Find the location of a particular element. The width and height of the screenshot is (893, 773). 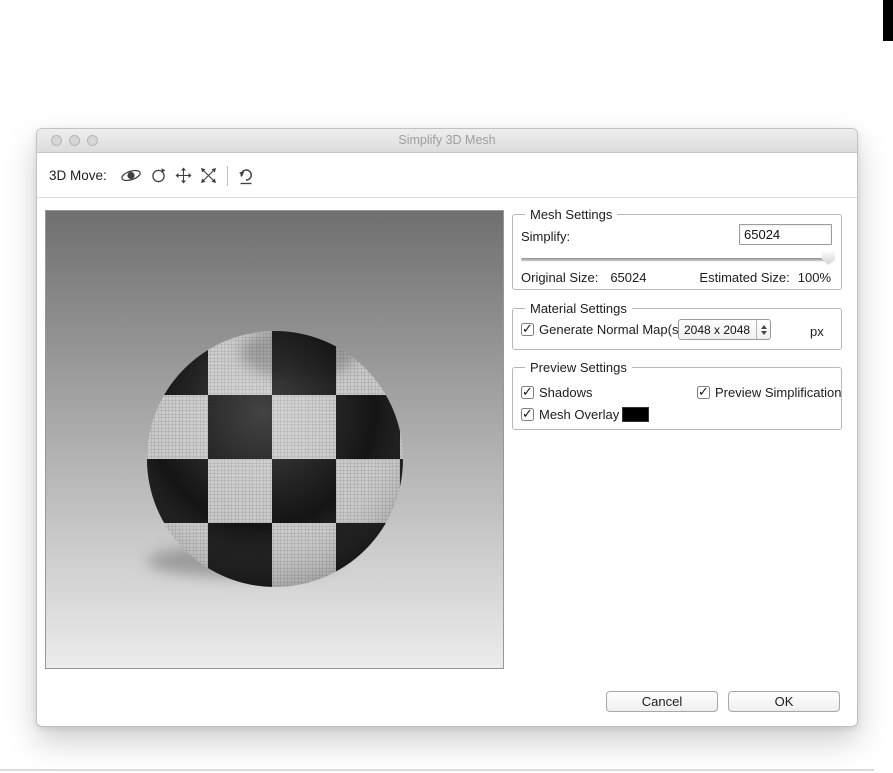

roll-icon is located at coordinates (159, 175).